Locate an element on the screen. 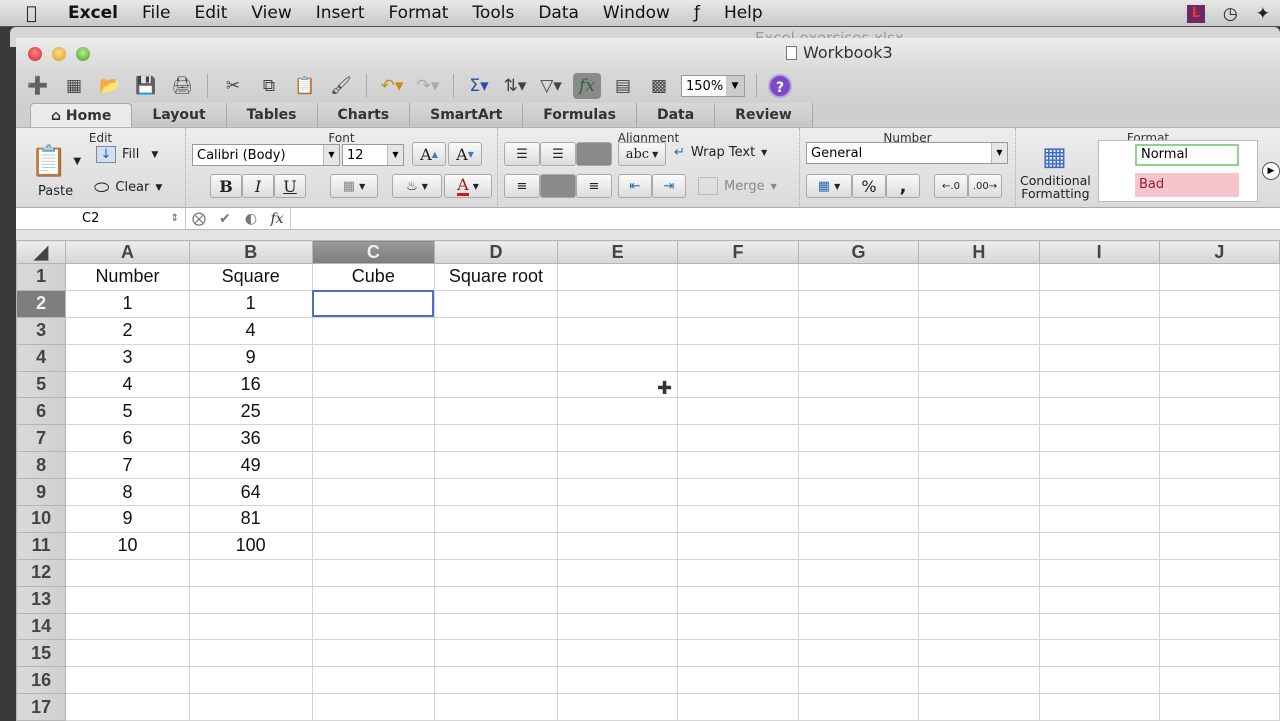 The width and height of the screenshot is (1280, 721). cell-f12 is located at coordinates (738, 572).